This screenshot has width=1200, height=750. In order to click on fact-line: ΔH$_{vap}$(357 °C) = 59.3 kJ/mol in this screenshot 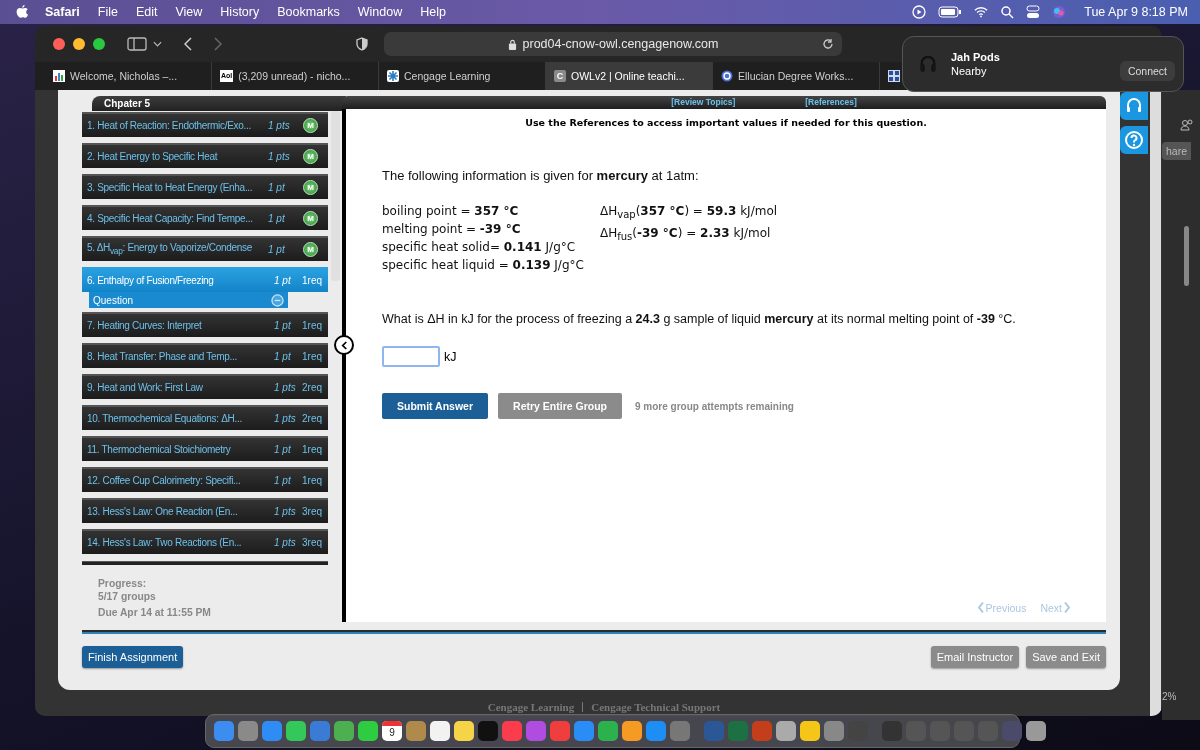, I will do `click(689, 213)`.